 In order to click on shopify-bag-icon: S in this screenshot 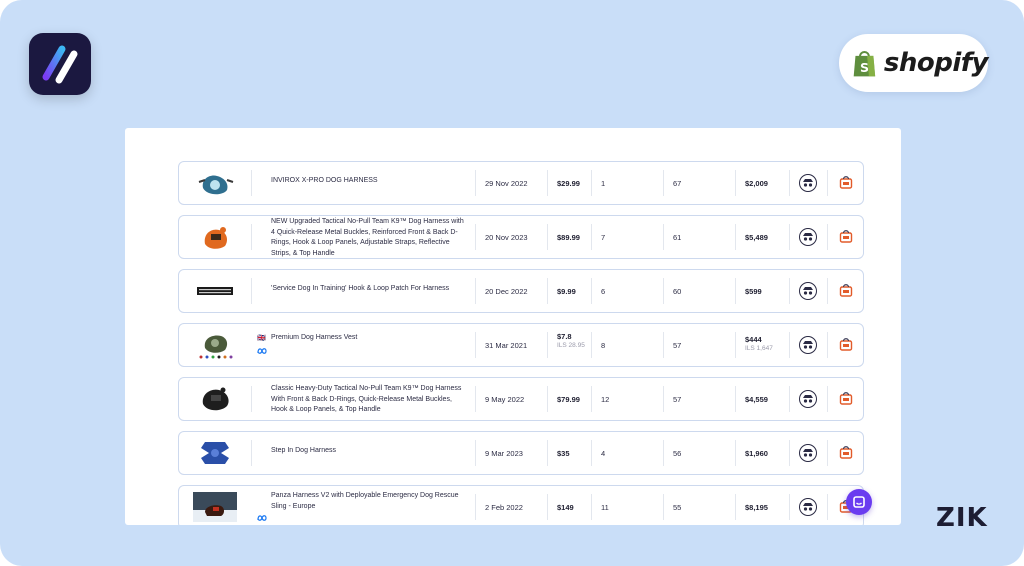, I will do `click(864, 64)`.